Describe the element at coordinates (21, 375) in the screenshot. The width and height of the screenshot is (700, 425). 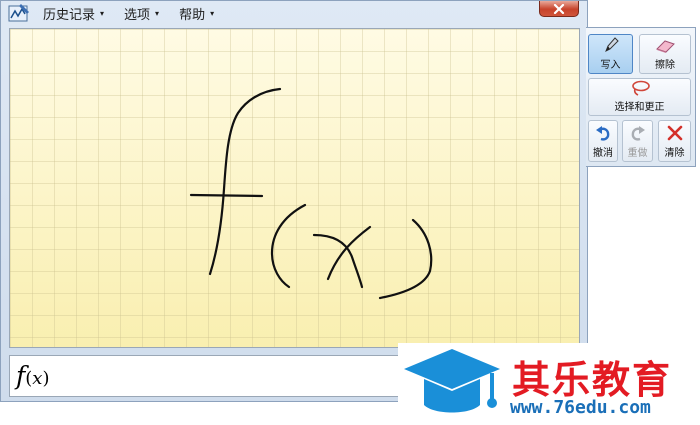
I see `preview-function: f` at that location.